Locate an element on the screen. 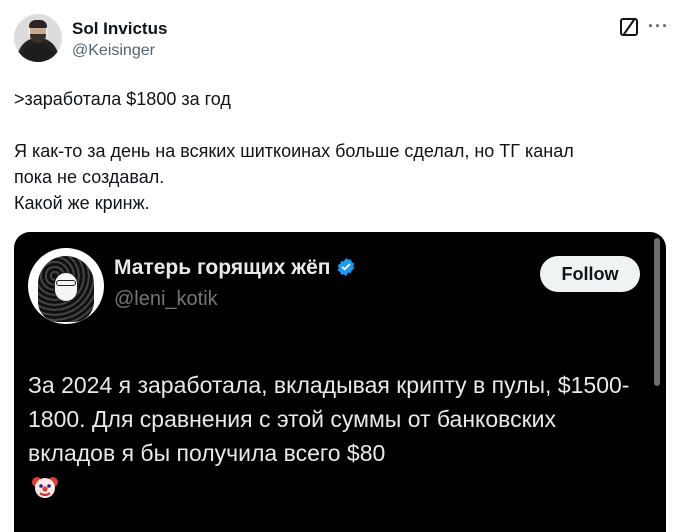  quoted-author-name-text: Матерь горящих жёп is located at coordinates (222, 267).